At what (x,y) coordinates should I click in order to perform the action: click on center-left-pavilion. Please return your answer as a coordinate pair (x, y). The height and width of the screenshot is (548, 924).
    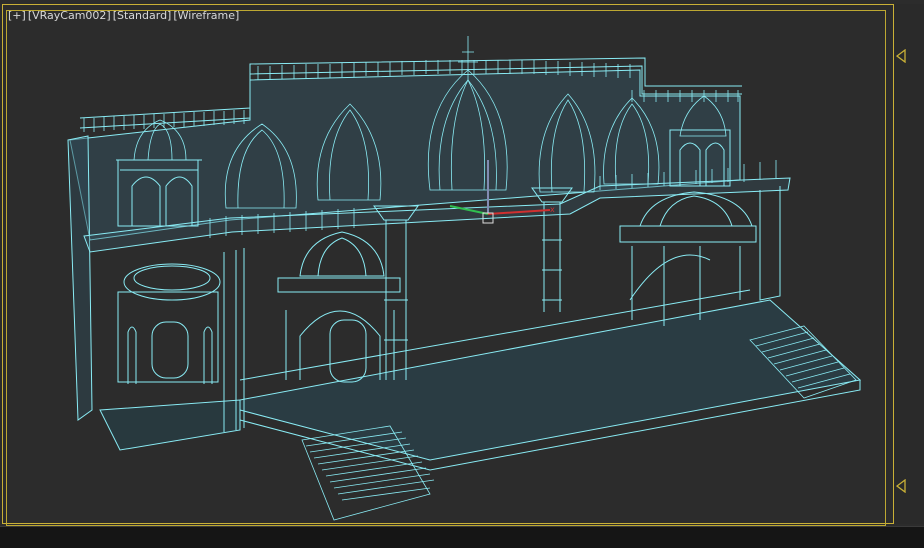
    Looking at the image, I should click on (339, 307).